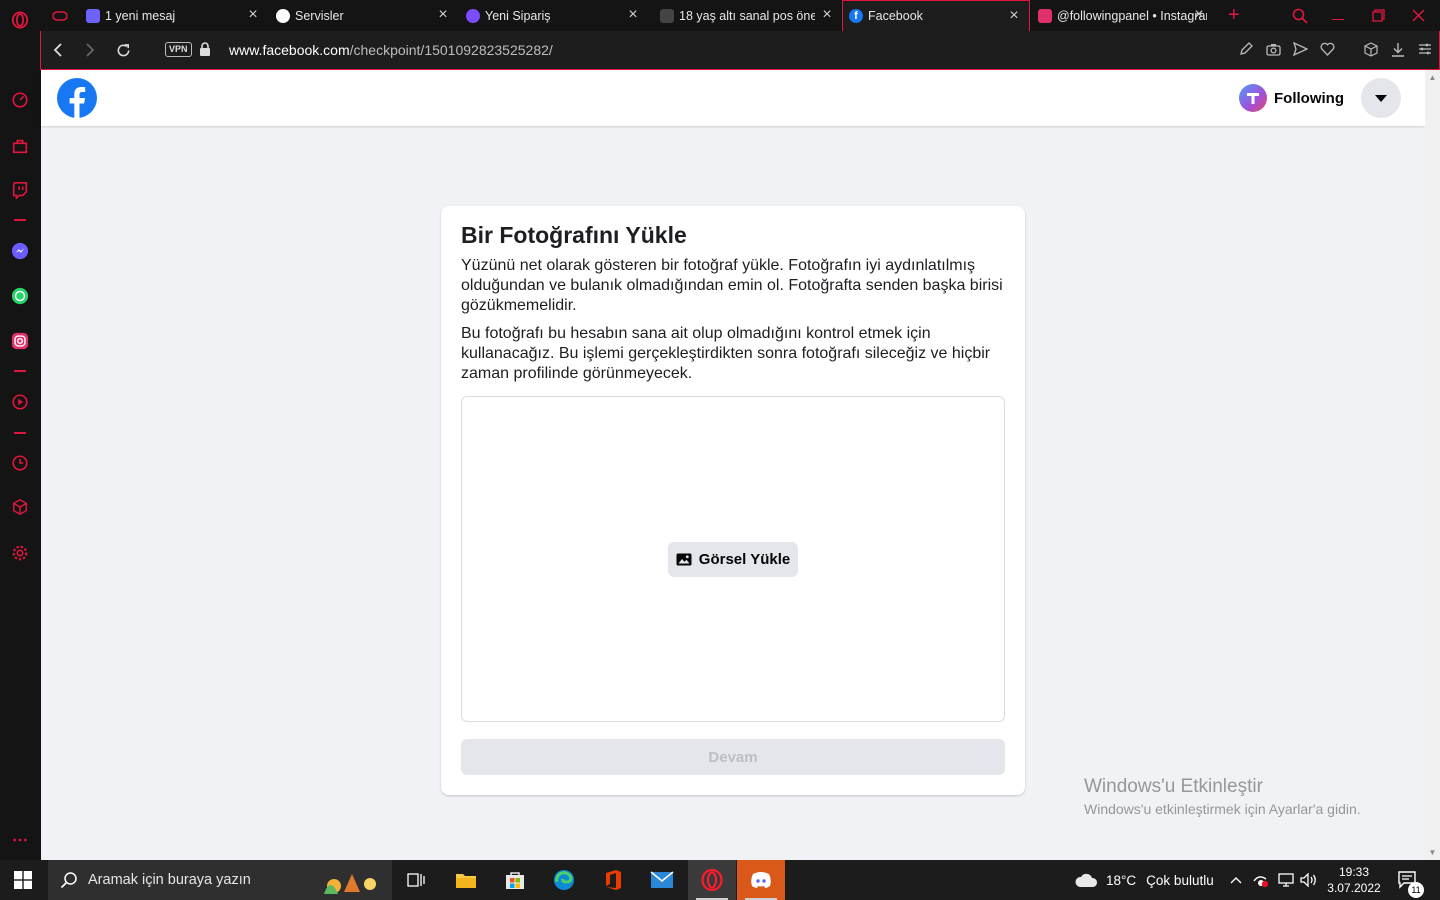 Image resolution: width=1440 pixels, height=900 pixels. Describe the element at coordinates (123, 50) in the screenshot. I see `reload-icon` at that location.